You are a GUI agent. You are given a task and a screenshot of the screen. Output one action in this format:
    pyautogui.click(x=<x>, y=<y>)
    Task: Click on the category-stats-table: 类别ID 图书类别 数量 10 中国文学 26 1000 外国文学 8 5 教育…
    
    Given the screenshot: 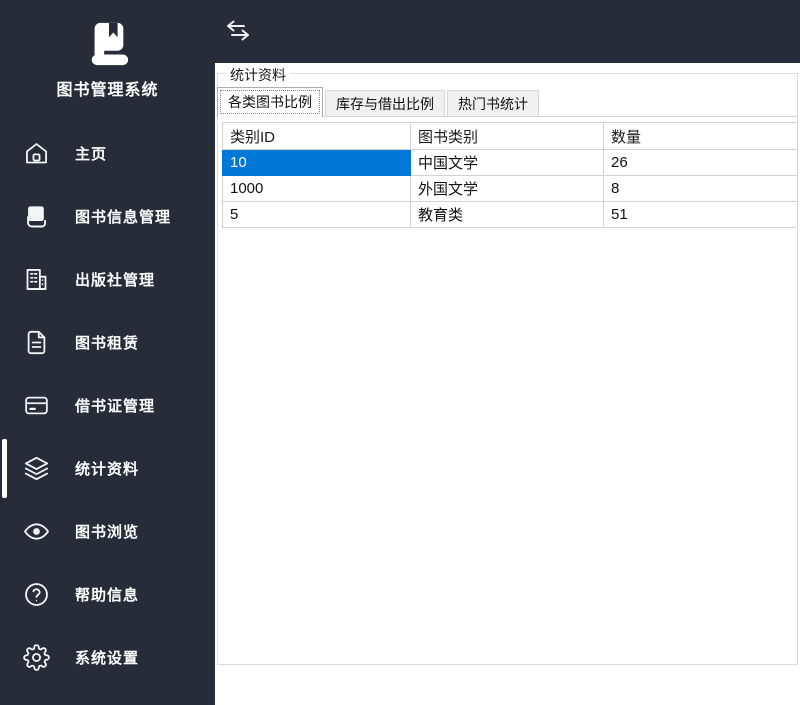 What is the action you would take?
    pyautogui.click(x=510, y=175)
    